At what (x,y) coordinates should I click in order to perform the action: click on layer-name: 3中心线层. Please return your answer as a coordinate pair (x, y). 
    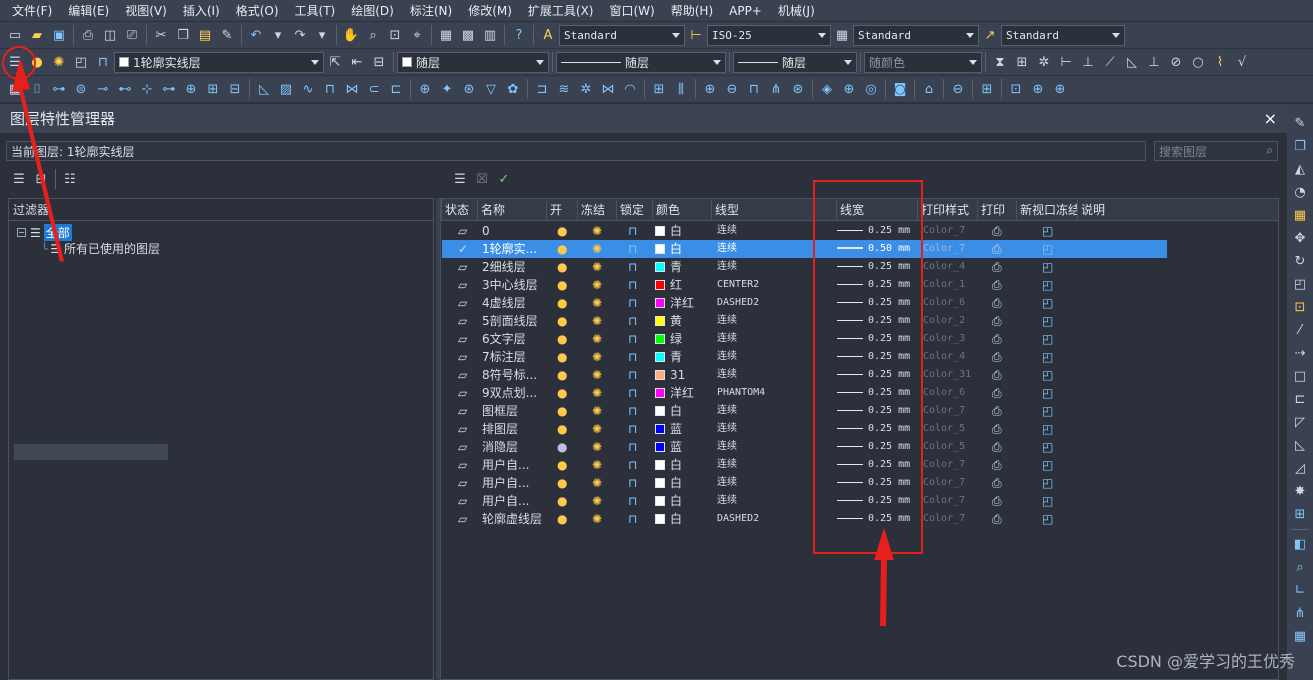
    Looking at the image, I should click on (510, 285).